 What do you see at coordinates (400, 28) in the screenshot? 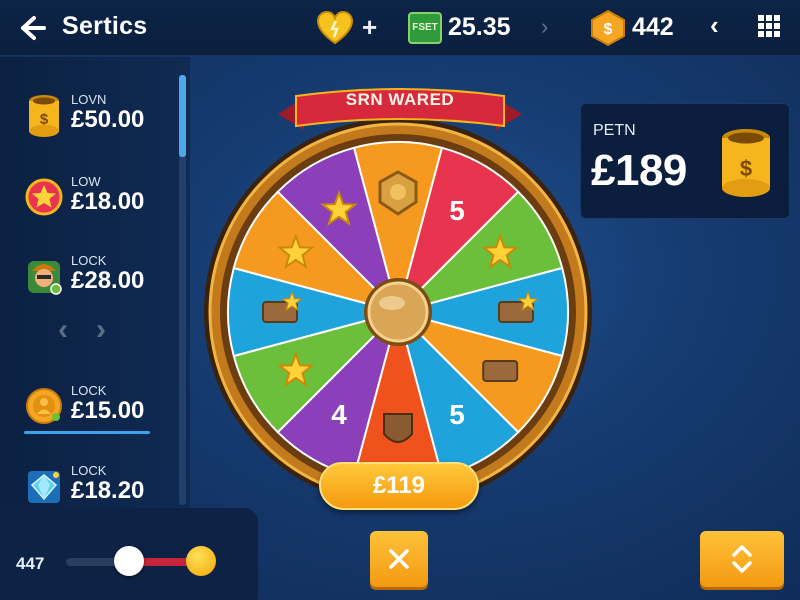
I see `top-bar: Sertics + FSET 25.35 › $ 442 ‹` at bounding box center [400, 28].